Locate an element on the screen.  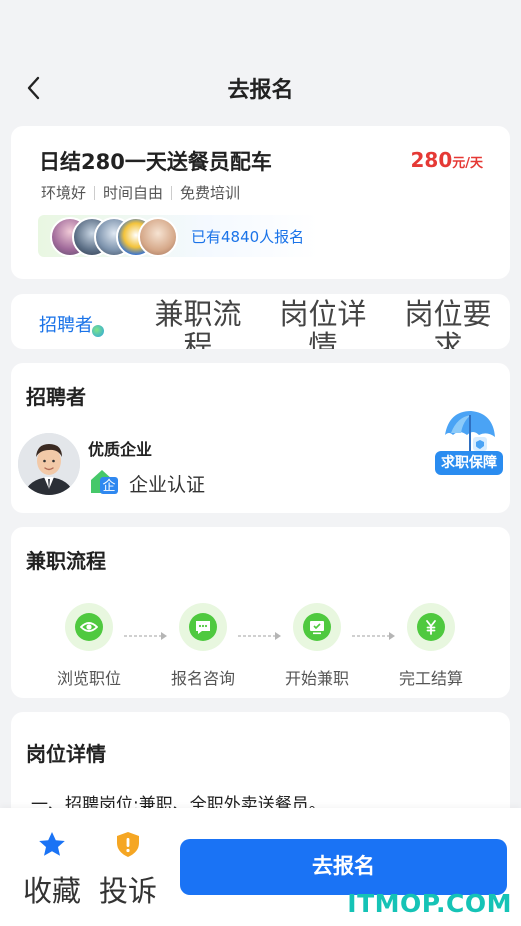
section-title: 招聘者 is located at coordinates (56, 397).